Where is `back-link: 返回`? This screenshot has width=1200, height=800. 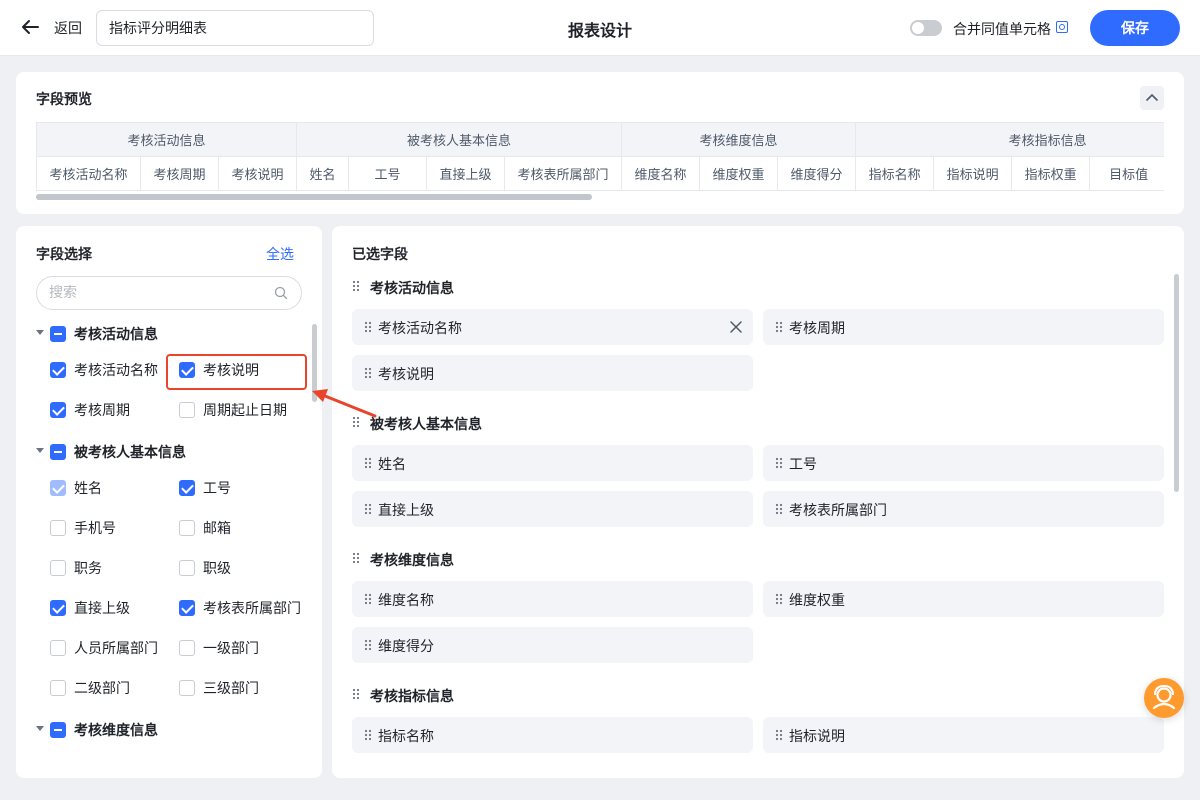
back-link: 返回 is located at coordinates (68, 28).